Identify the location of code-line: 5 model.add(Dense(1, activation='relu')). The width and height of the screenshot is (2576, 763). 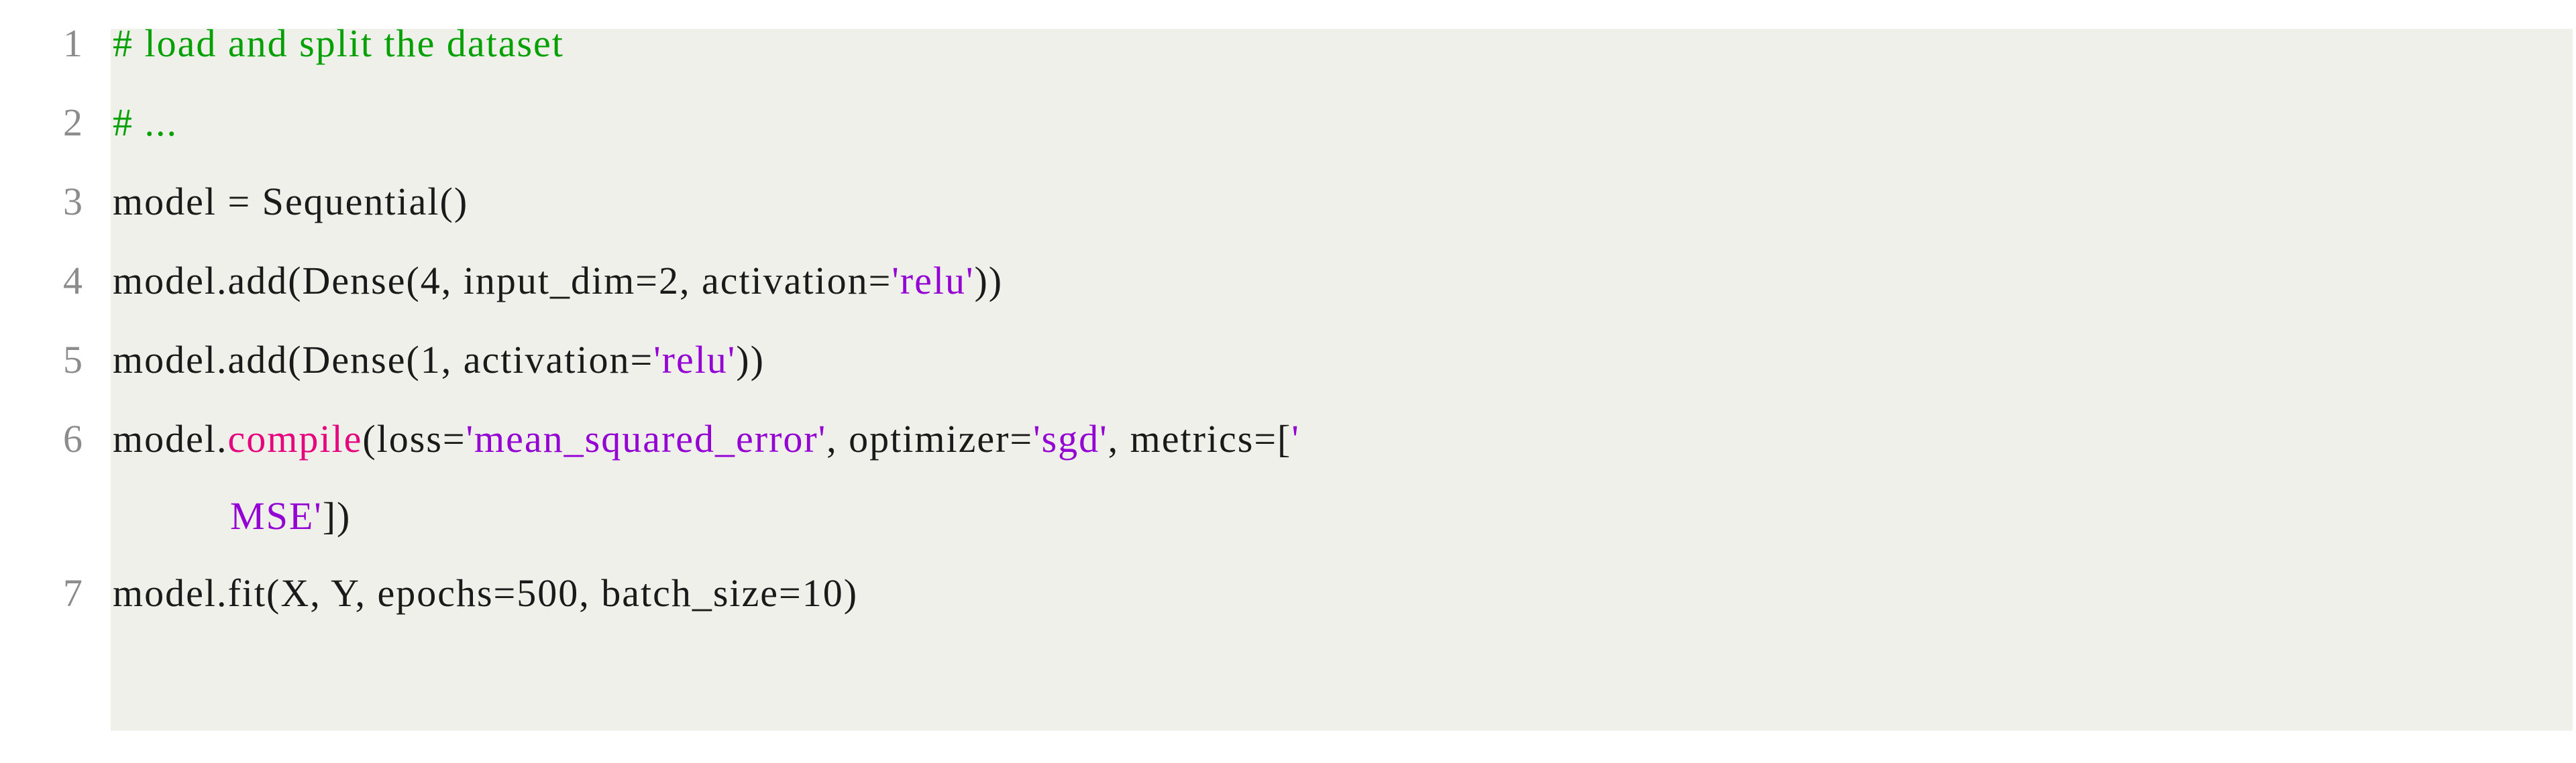
(1288, 360).